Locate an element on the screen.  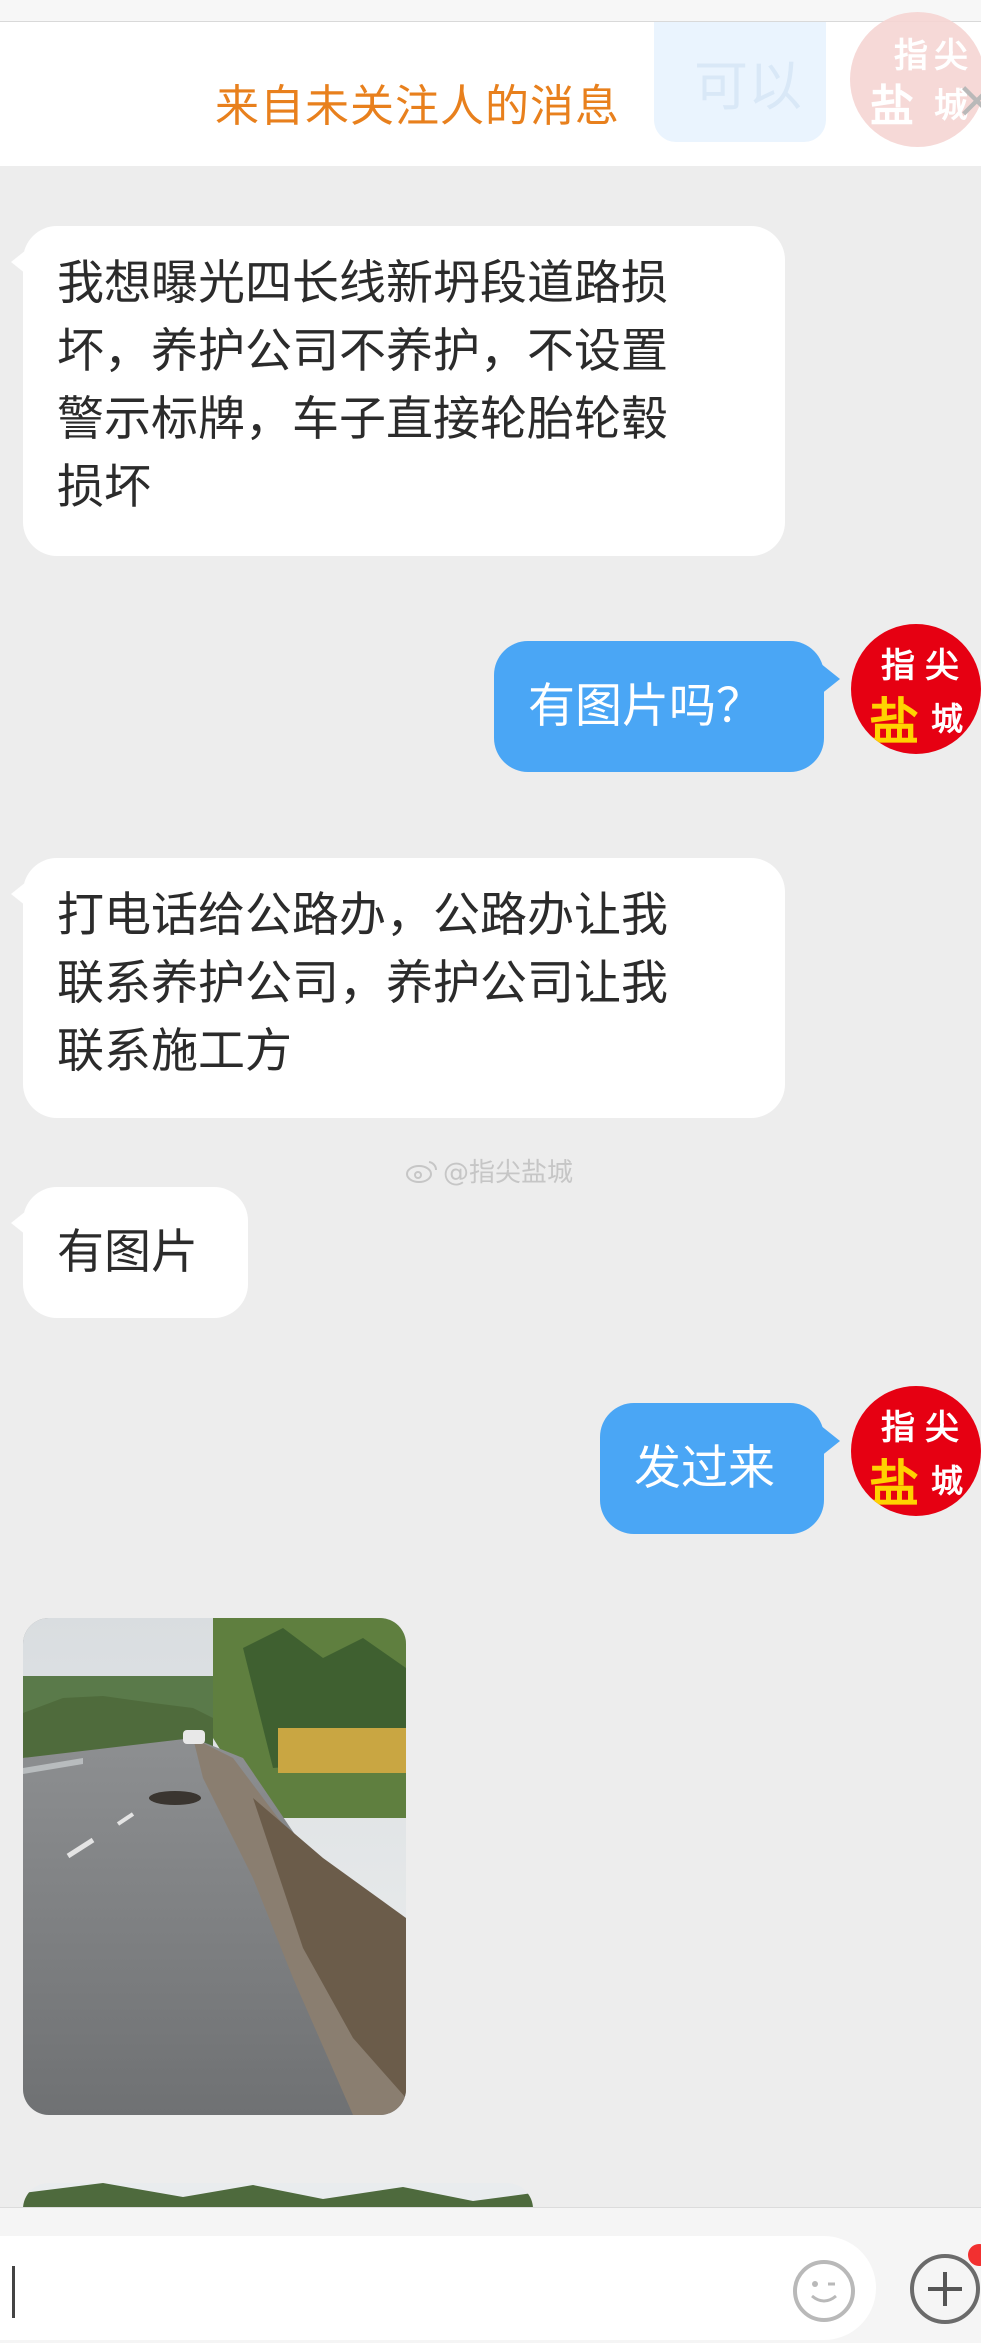
quick-reply-label: 可以 is located at coordinates (748, 86).